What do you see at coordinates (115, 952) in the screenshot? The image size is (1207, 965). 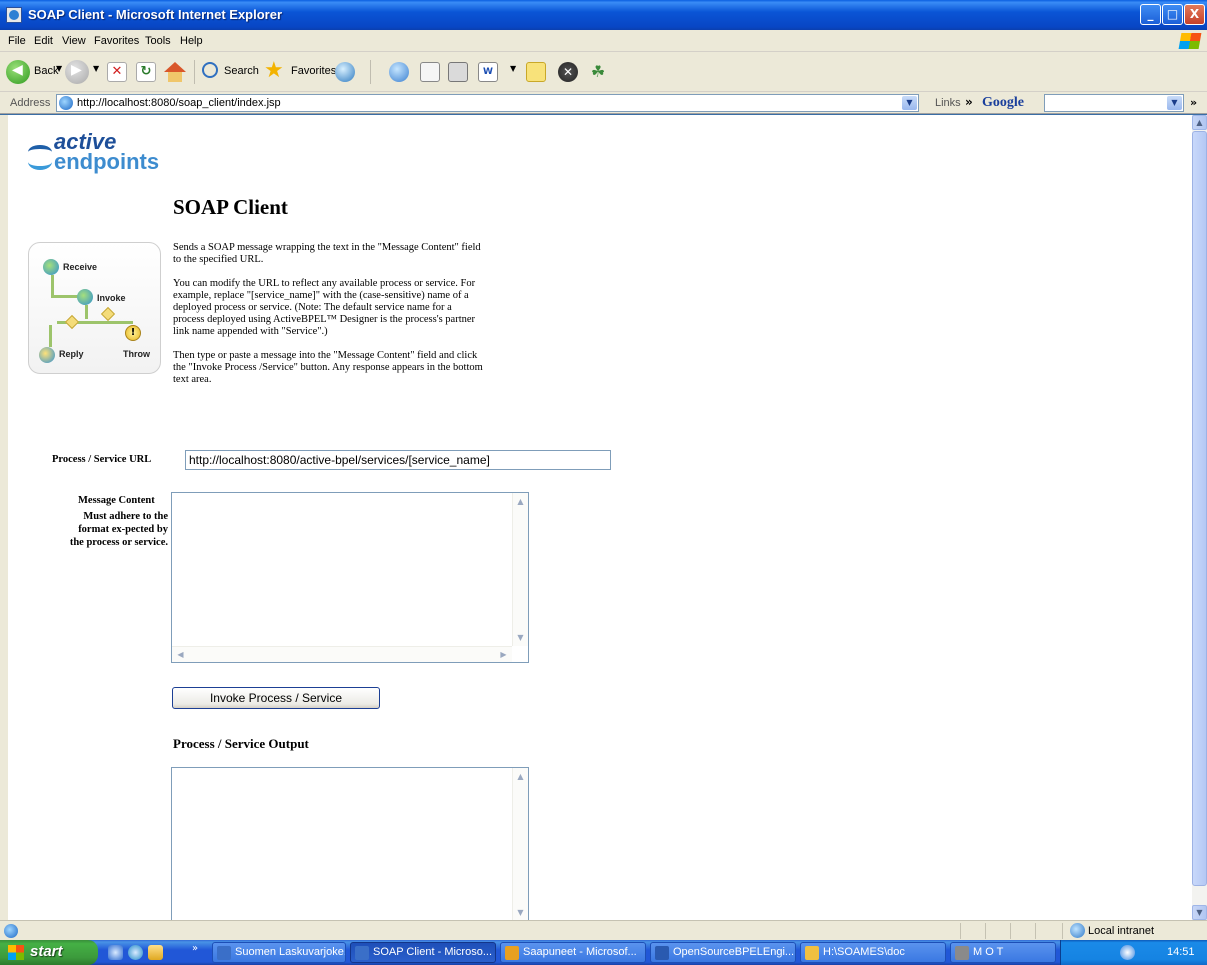 I see `show-desktop-icon` at bounding box center [115, 952].